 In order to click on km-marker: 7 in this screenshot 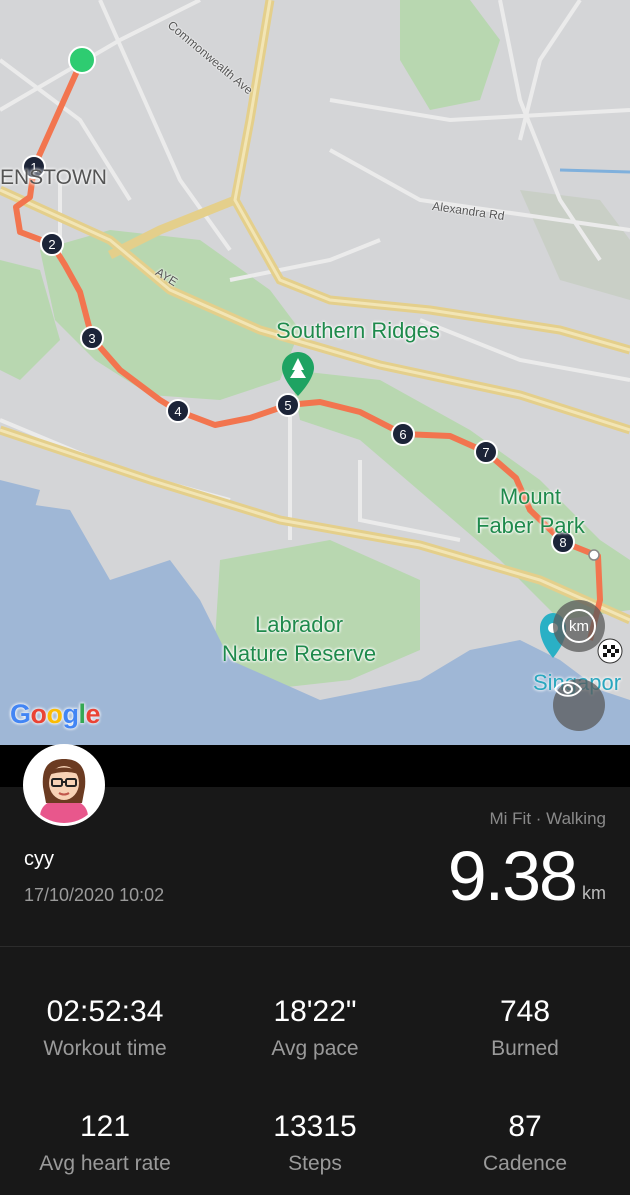, I will do `click(486, 452)`.